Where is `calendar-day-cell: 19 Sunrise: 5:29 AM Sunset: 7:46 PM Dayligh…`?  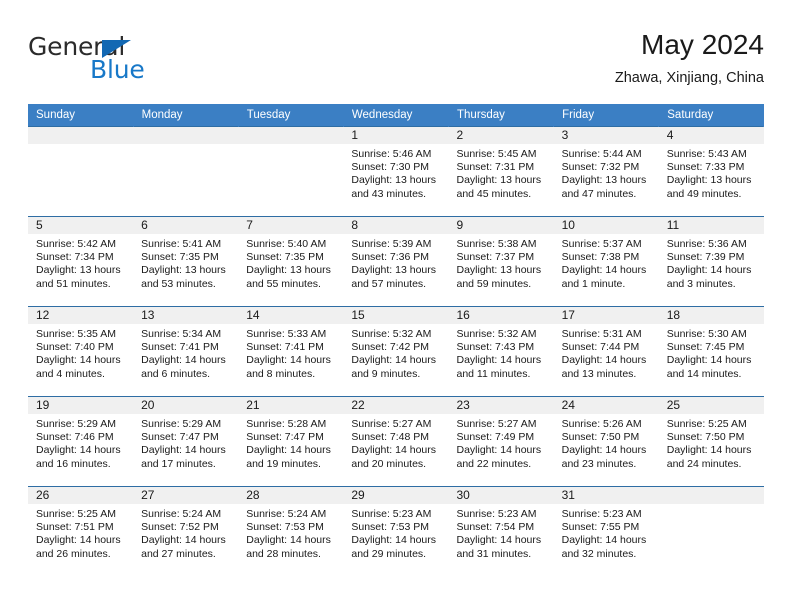
calendar-day-cell: 19 Sunrise: 5:29 AM Sunset: 7:46 PM Dayligh… is located at coordinates (81, 441).